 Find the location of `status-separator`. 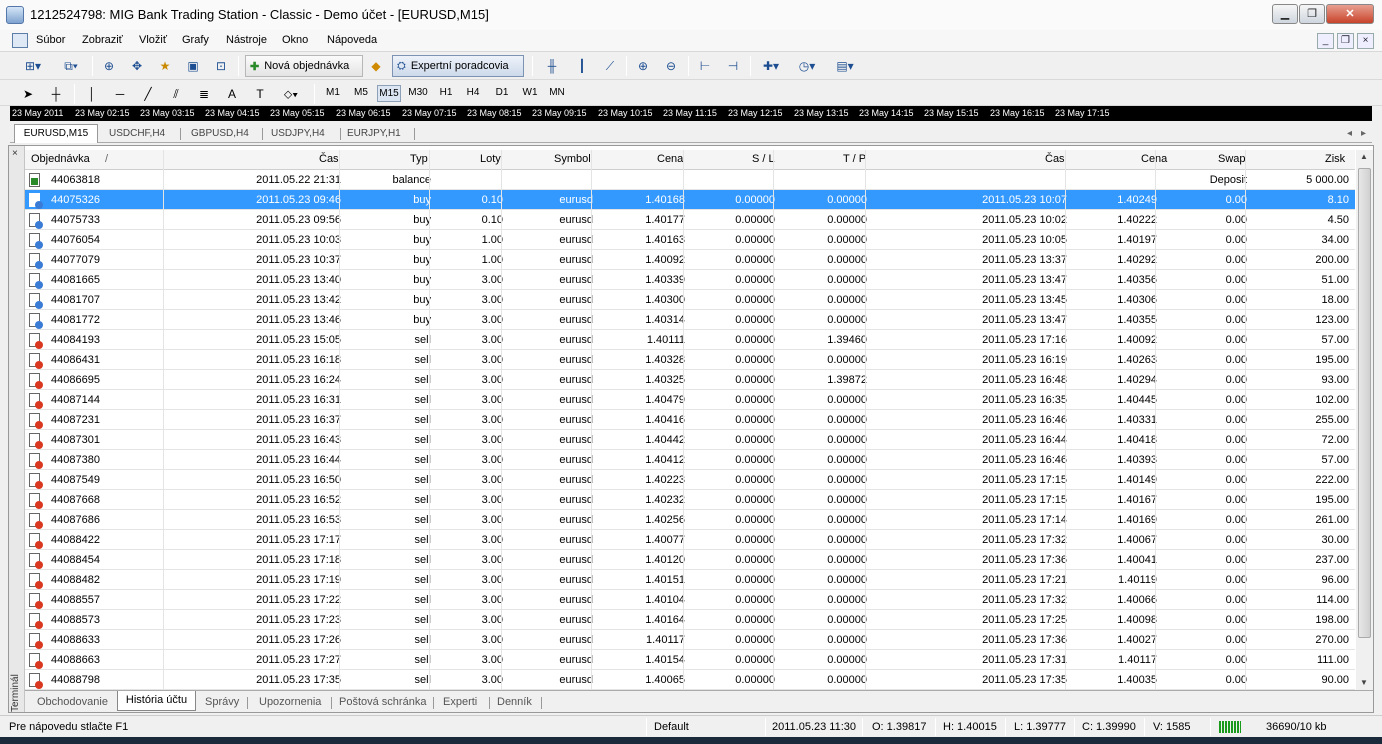

status-separator is located at coordinates (646, 727).